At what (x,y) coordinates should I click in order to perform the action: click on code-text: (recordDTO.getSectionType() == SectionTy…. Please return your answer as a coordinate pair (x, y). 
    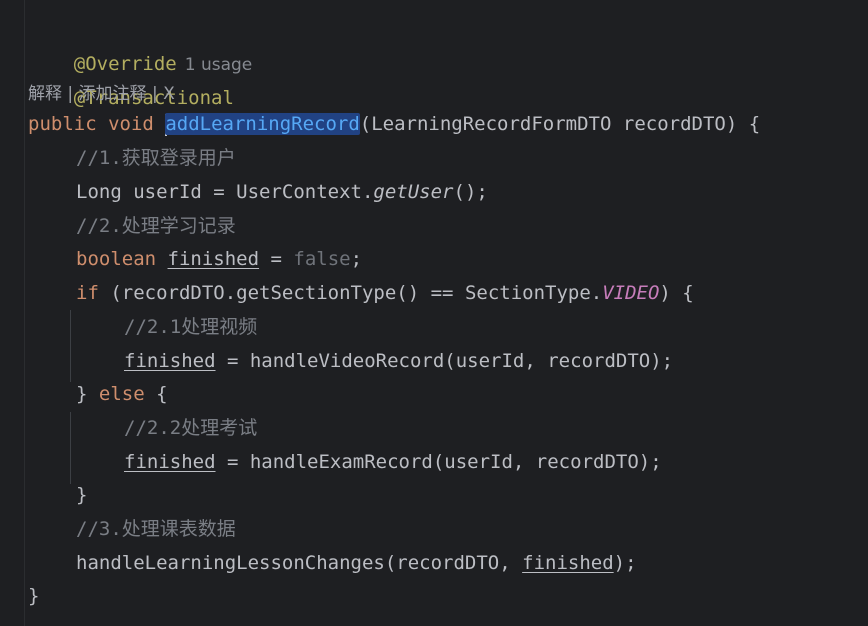
    Looking at the image, I should click on (350, 293).